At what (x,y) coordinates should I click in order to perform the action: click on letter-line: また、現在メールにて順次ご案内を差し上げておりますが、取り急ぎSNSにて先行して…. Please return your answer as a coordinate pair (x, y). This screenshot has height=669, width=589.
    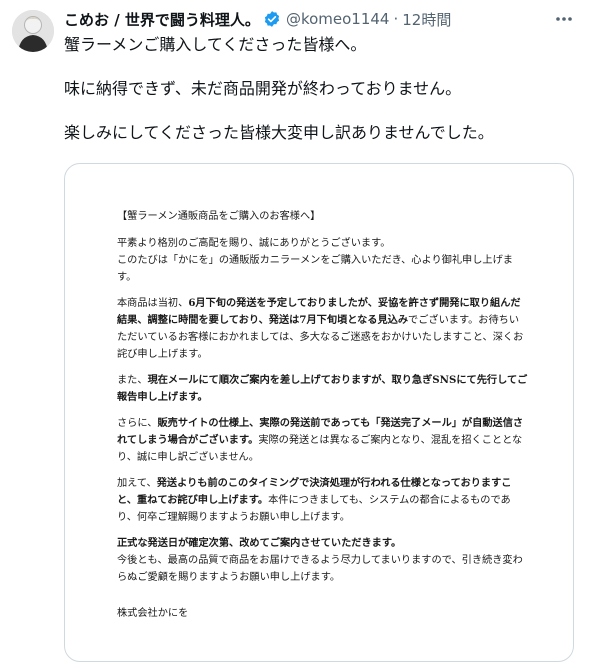
    Looking at the image, I should click on (322, 380).